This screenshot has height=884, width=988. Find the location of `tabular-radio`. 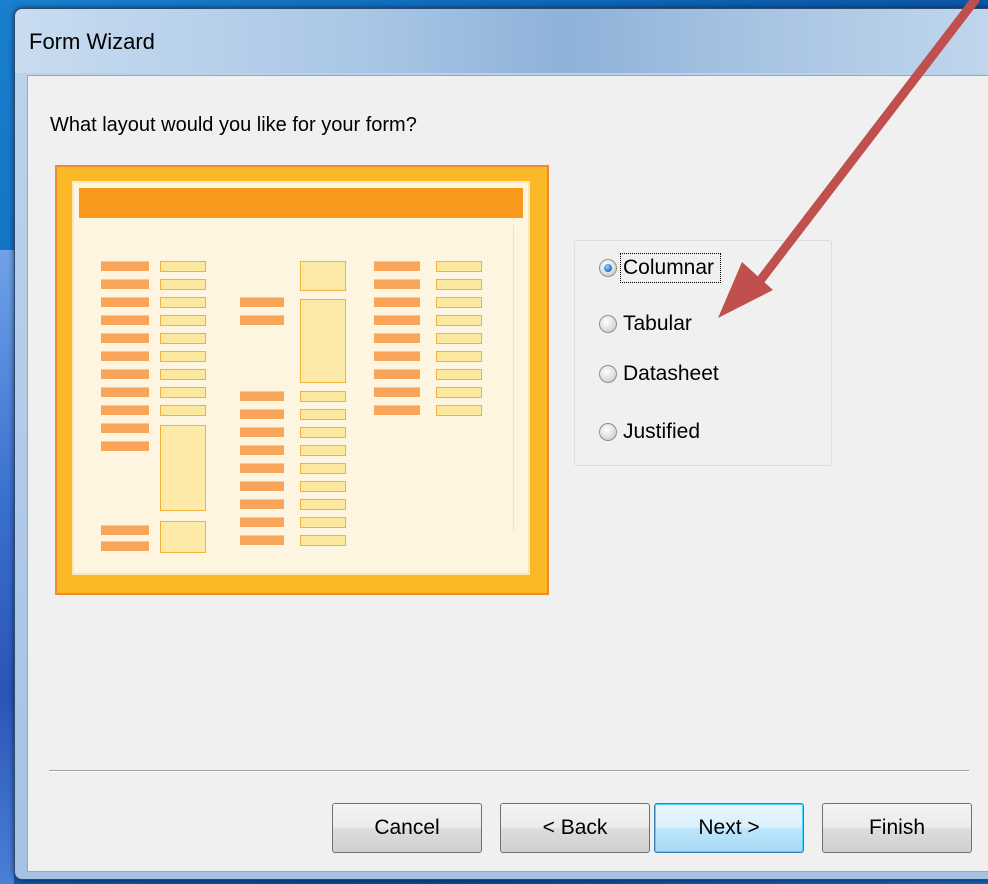

tabular-radio is located at coordinates (608, 324).